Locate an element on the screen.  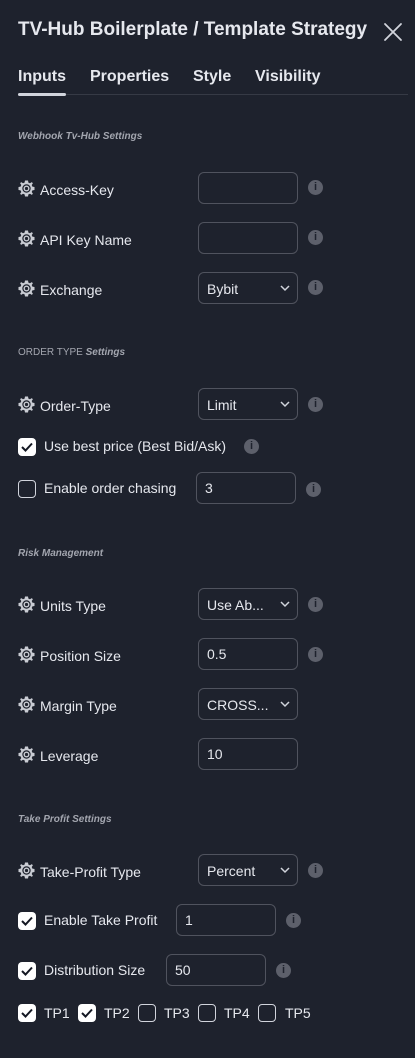
order-chasing-checkbox is located at coordinates (27, 489).